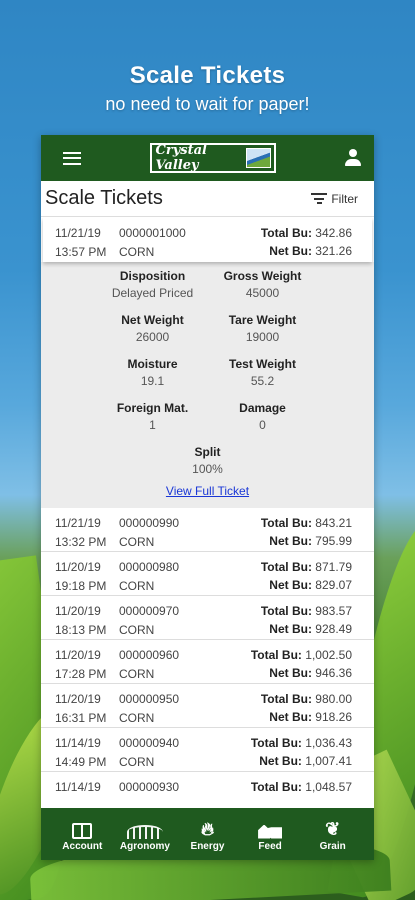 Image resolution: width=415 pixels, height=900 pixels. Describe the element at coordinates (152, 425) in the screenshot. I see `foreign-material-value: 1` at that location.